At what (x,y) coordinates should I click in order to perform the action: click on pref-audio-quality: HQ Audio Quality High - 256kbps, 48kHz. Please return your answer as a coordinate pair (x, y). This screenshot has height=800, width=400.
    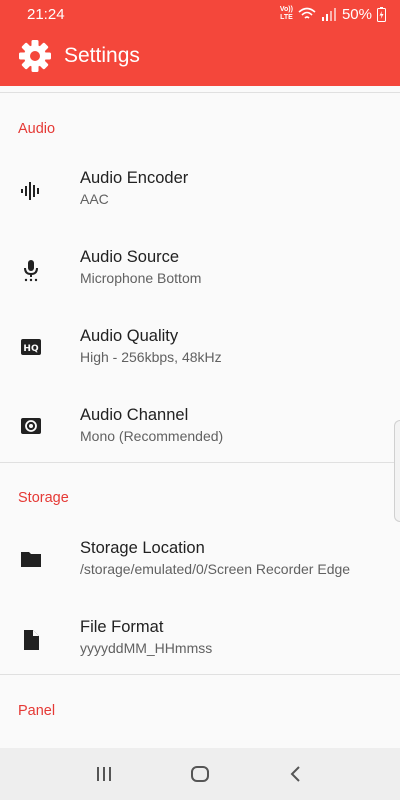
    Looking at the image, I should click on (200, 346).